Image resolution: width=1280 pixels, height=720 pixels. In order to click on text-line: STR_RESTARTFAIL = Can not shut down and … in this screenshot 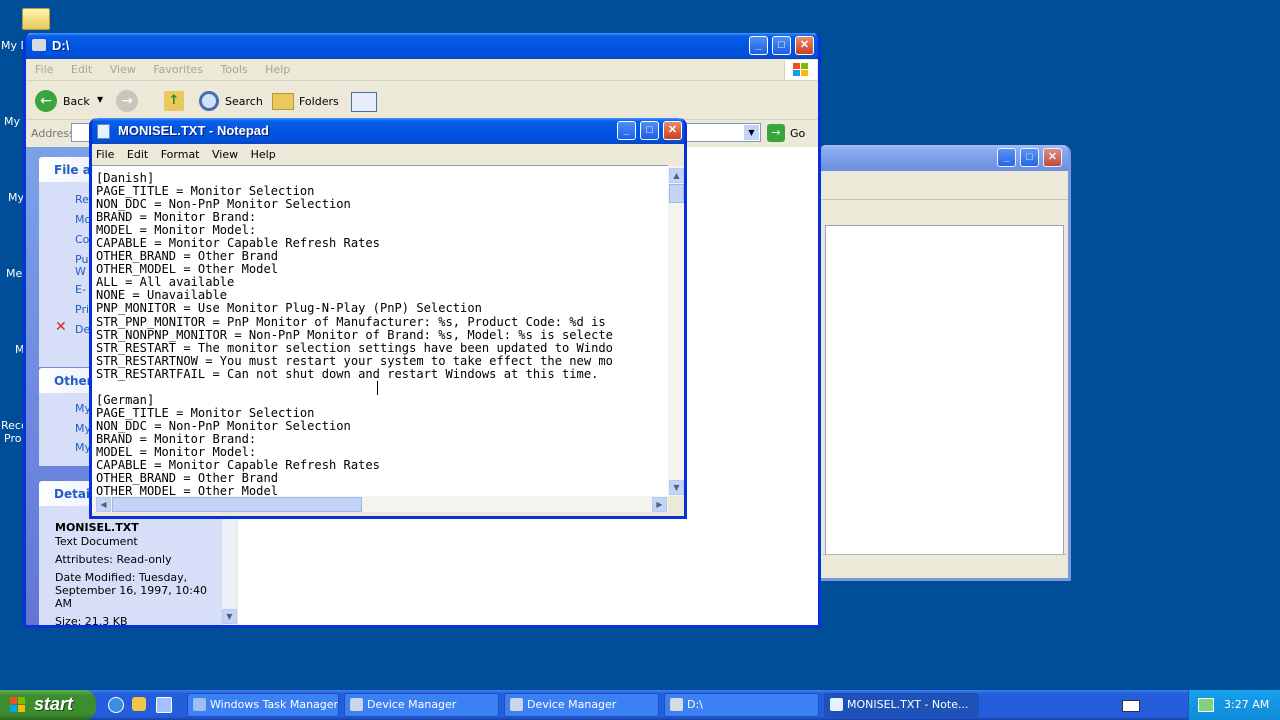, I will do `click(347, 373)`.